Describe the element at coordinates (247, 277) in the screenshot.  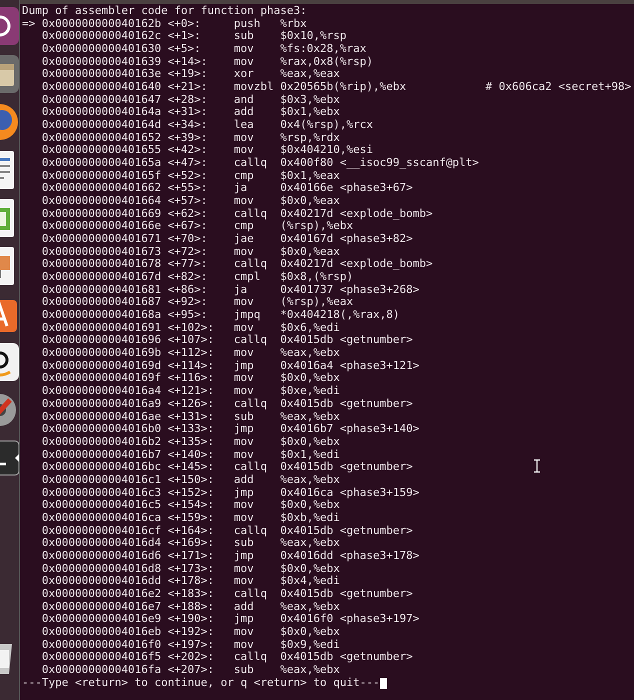
I see `instruction-mnemonic: cmpl` at that location.